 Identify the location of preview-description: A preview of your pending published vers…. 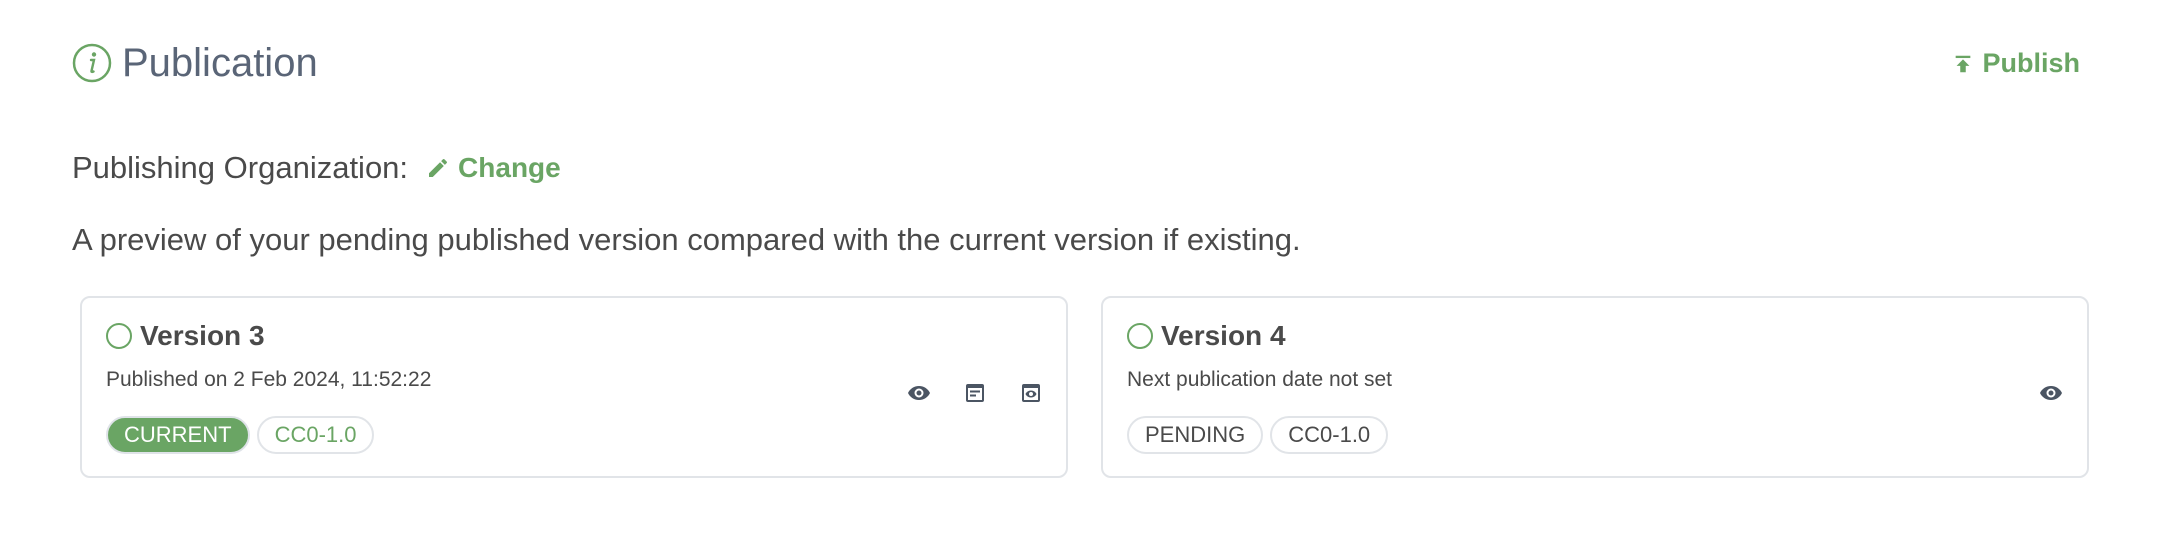
(686, 239).